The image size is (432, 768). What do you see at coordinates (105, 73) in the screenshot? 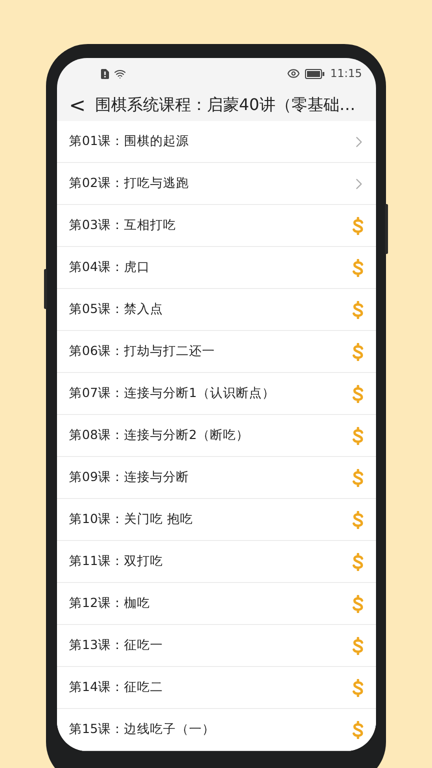
I see `sim-icon` at bounding box center [105, 73].